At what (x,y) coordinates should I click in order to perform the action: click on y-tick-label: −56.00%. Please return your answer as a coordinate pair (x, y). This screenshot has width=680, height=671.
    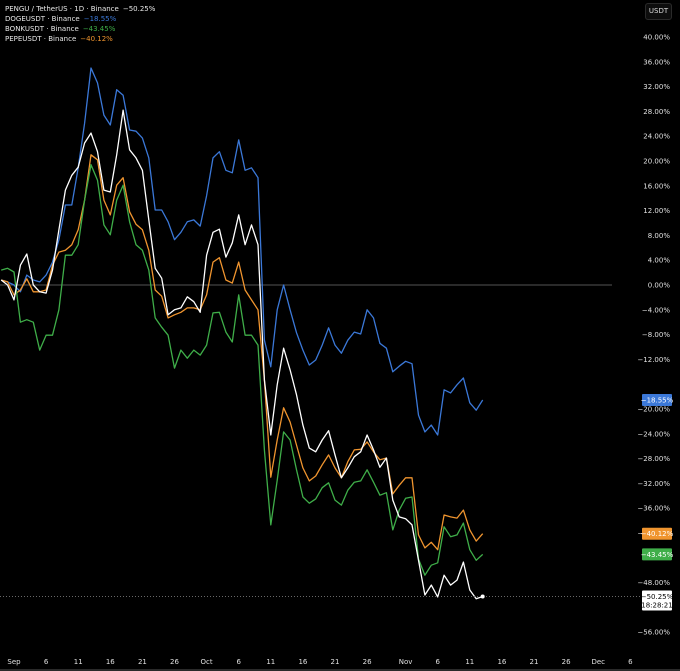
    Looking at the image, I should click on (653, 633).